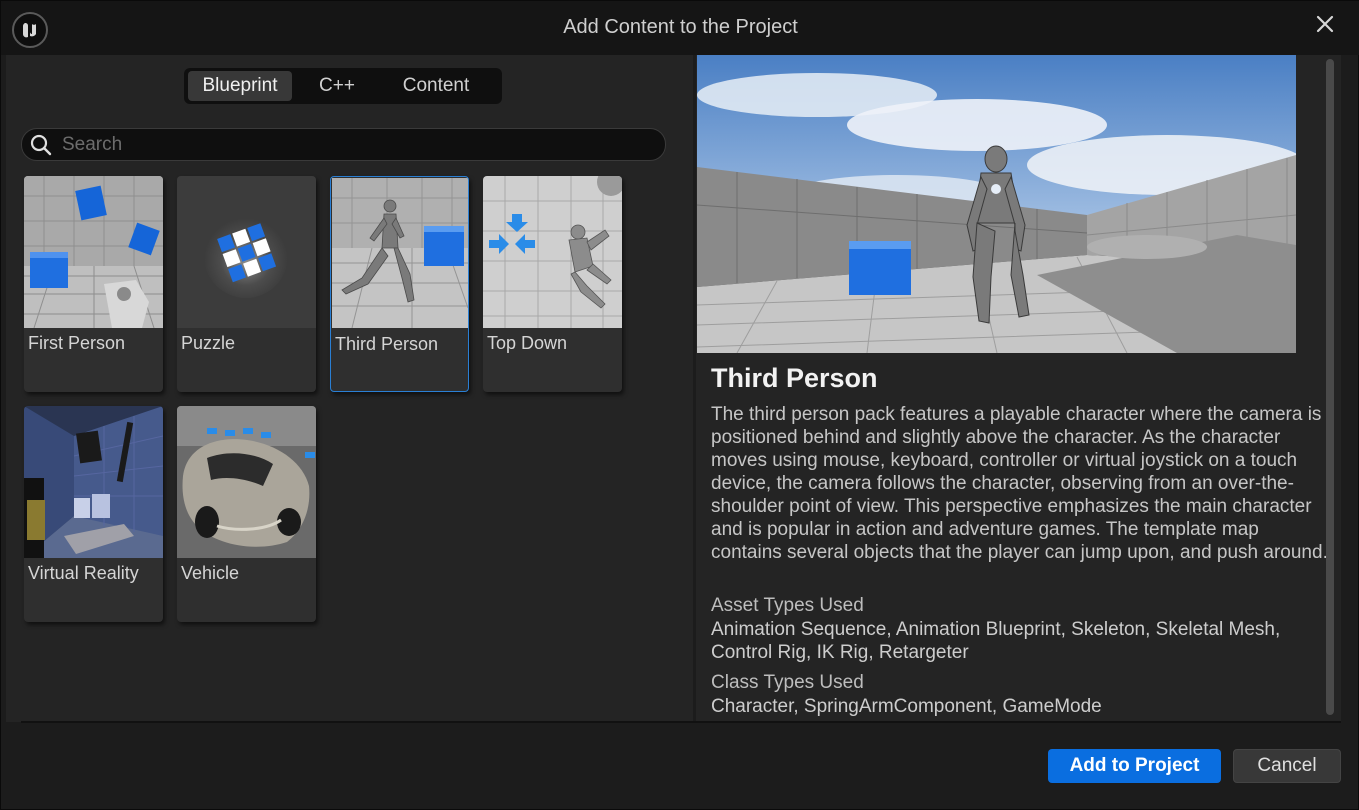  I want to click on template-label: Vehicle, so click(210, 573).